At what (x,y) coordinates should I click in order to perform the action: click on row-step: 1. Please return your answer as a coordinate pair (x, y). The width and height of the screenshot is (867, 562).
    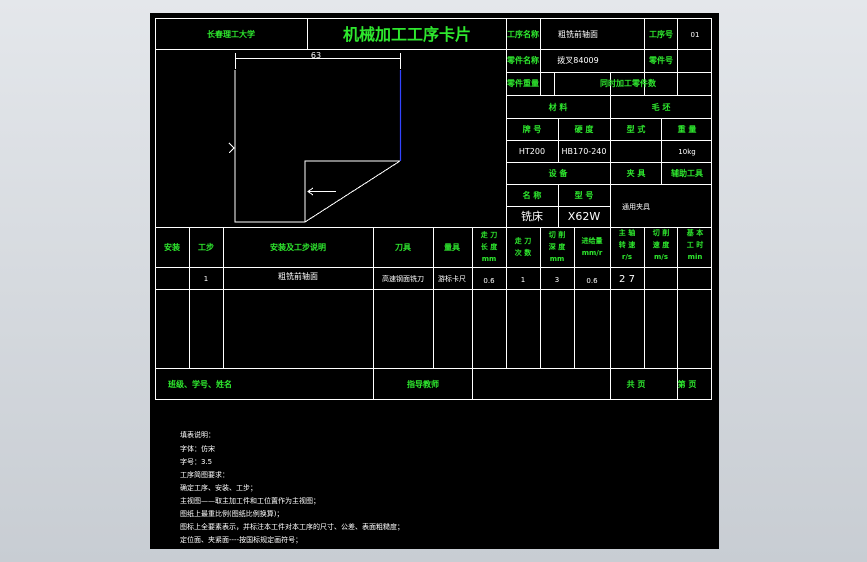
    Looking at the image, I should click on (206, 279).